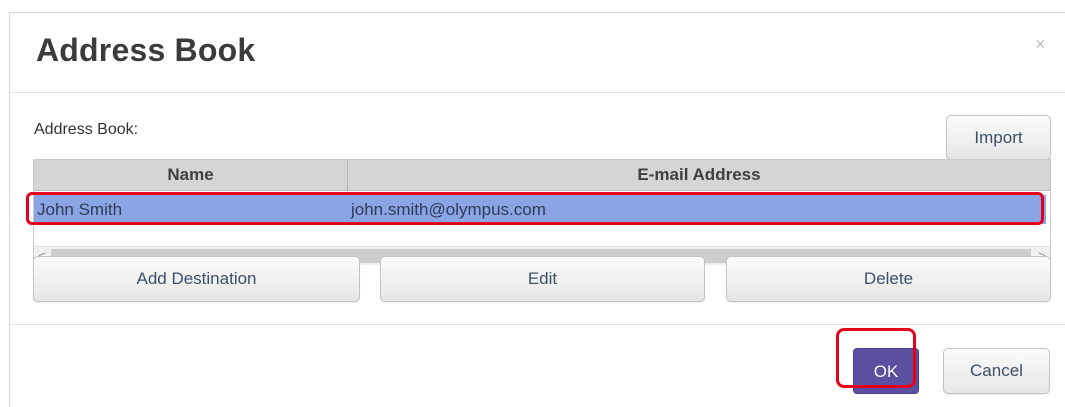 This screenshot has width=1065, height=407. I want to click on table-row: John Smith john.smith@olympus.com, so click(540, 209).